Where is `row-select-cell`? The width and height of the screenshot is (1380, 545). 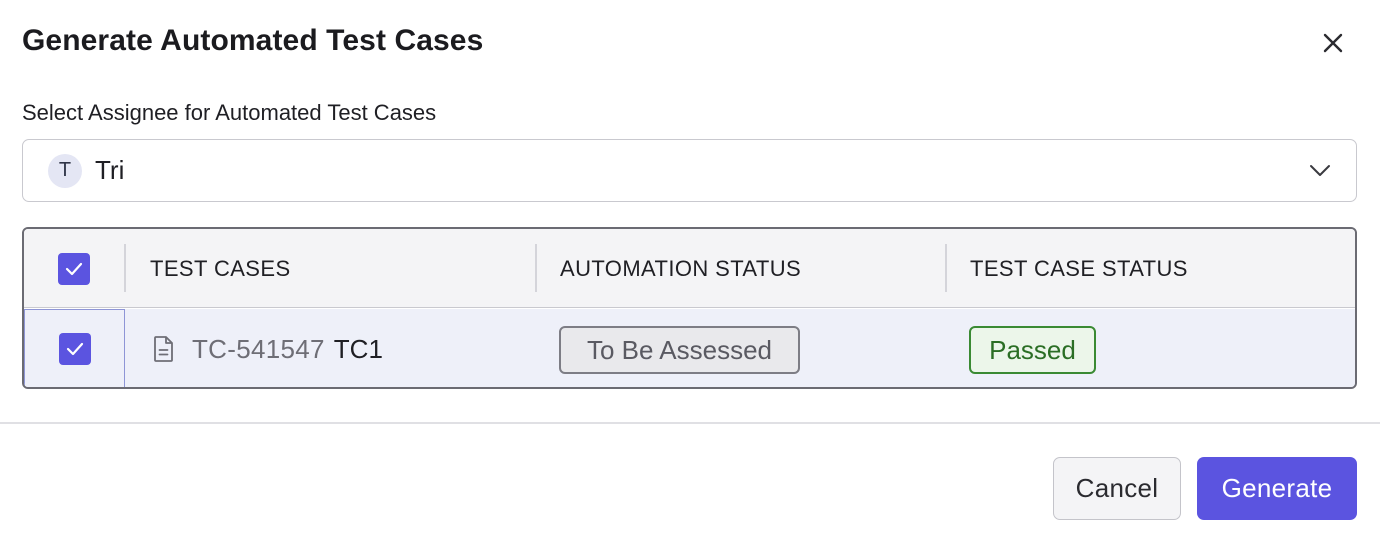
row-select-cell is located at coordinates (74, 348).